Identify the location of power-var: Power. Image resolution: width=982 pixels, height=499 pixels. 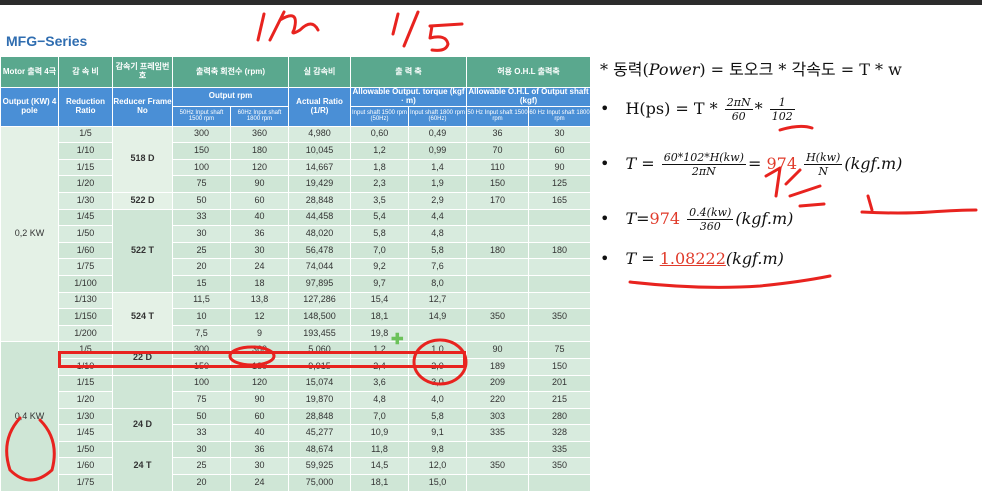
(674, 69).